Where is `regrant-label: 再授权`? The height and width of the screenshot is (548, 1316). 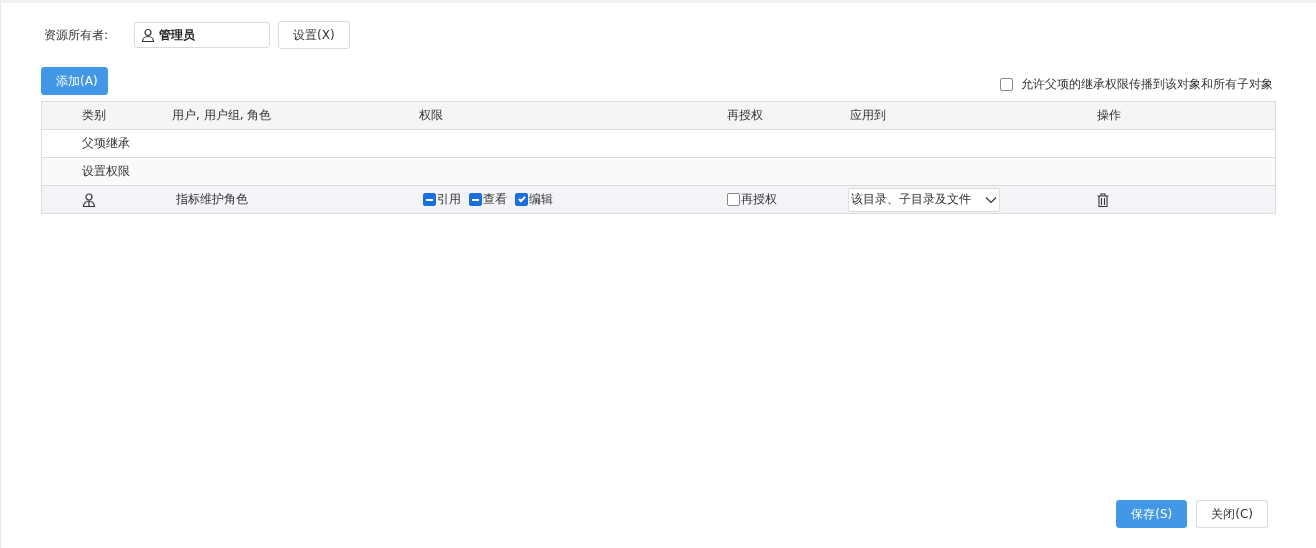
regrant-label: 再授权 is located at coordinates (759, 199).